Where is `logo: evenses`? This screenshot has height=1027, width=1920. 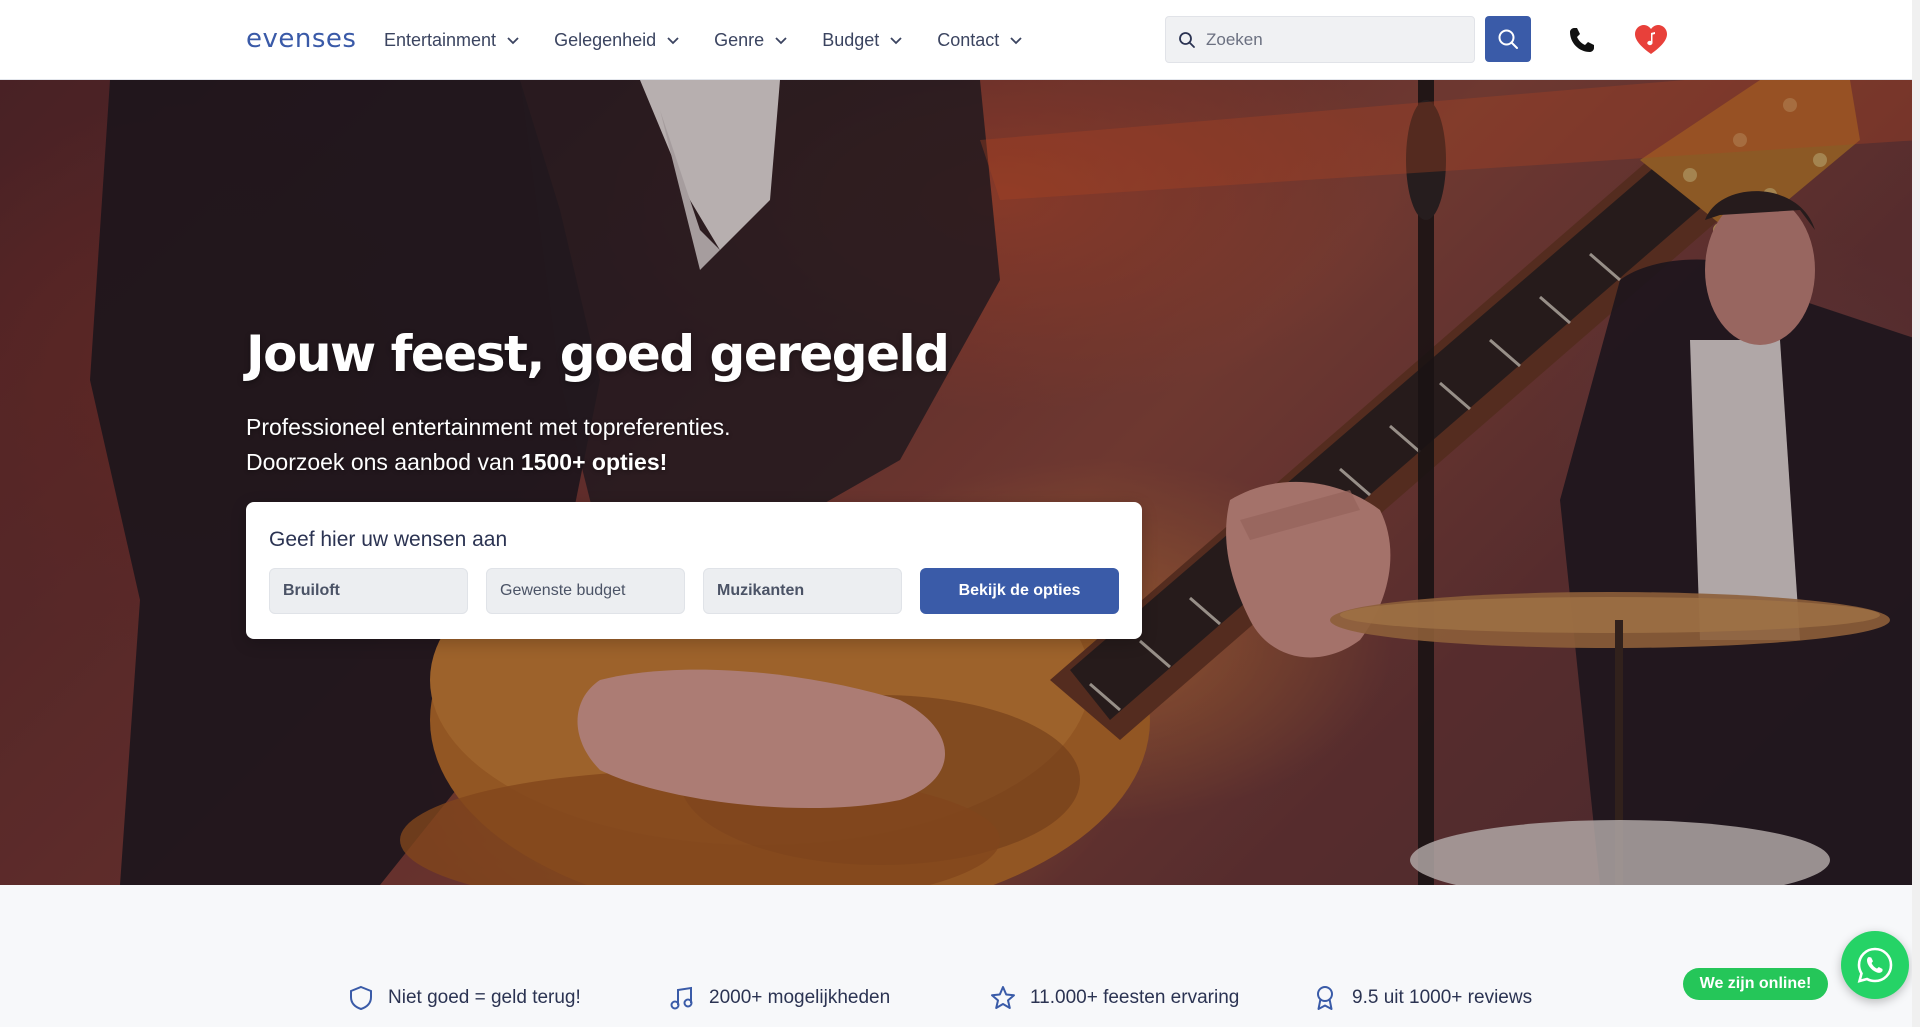
logo: evenses is located at coordinates (301, 39).